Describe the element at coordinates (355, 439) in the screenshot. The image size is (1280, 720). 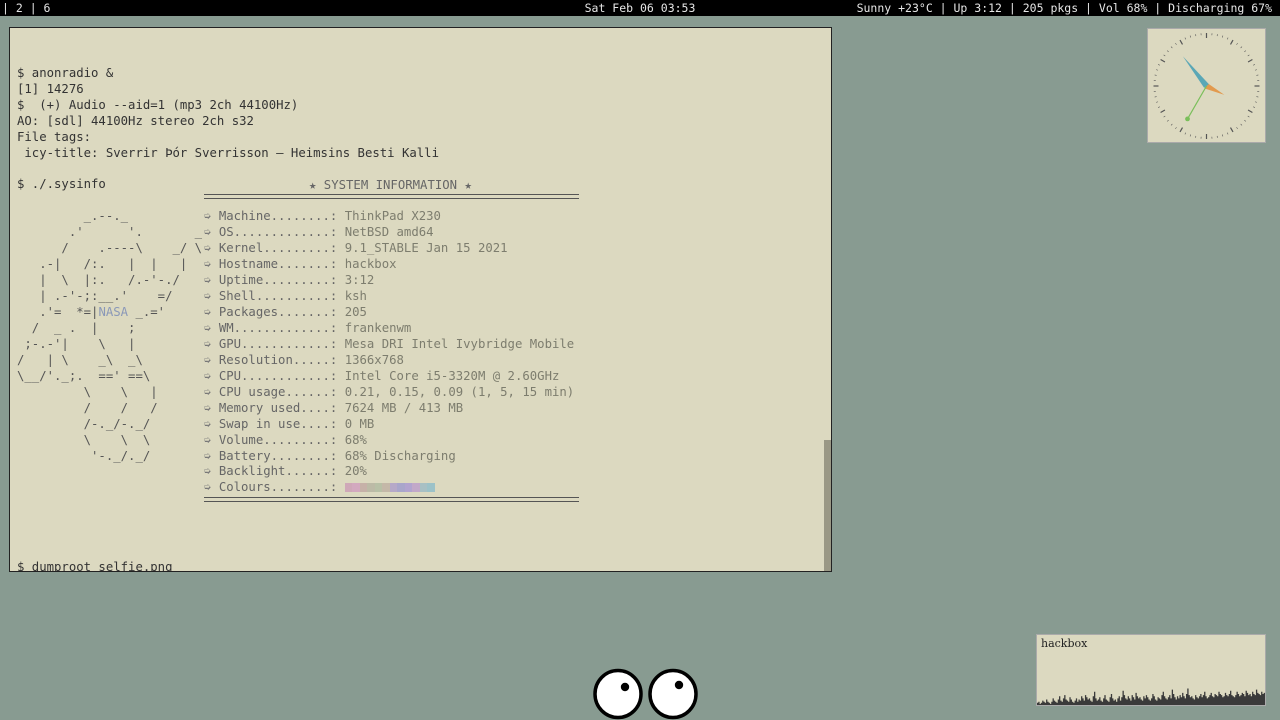
I see `sysinfo-value: 68%` at that location.